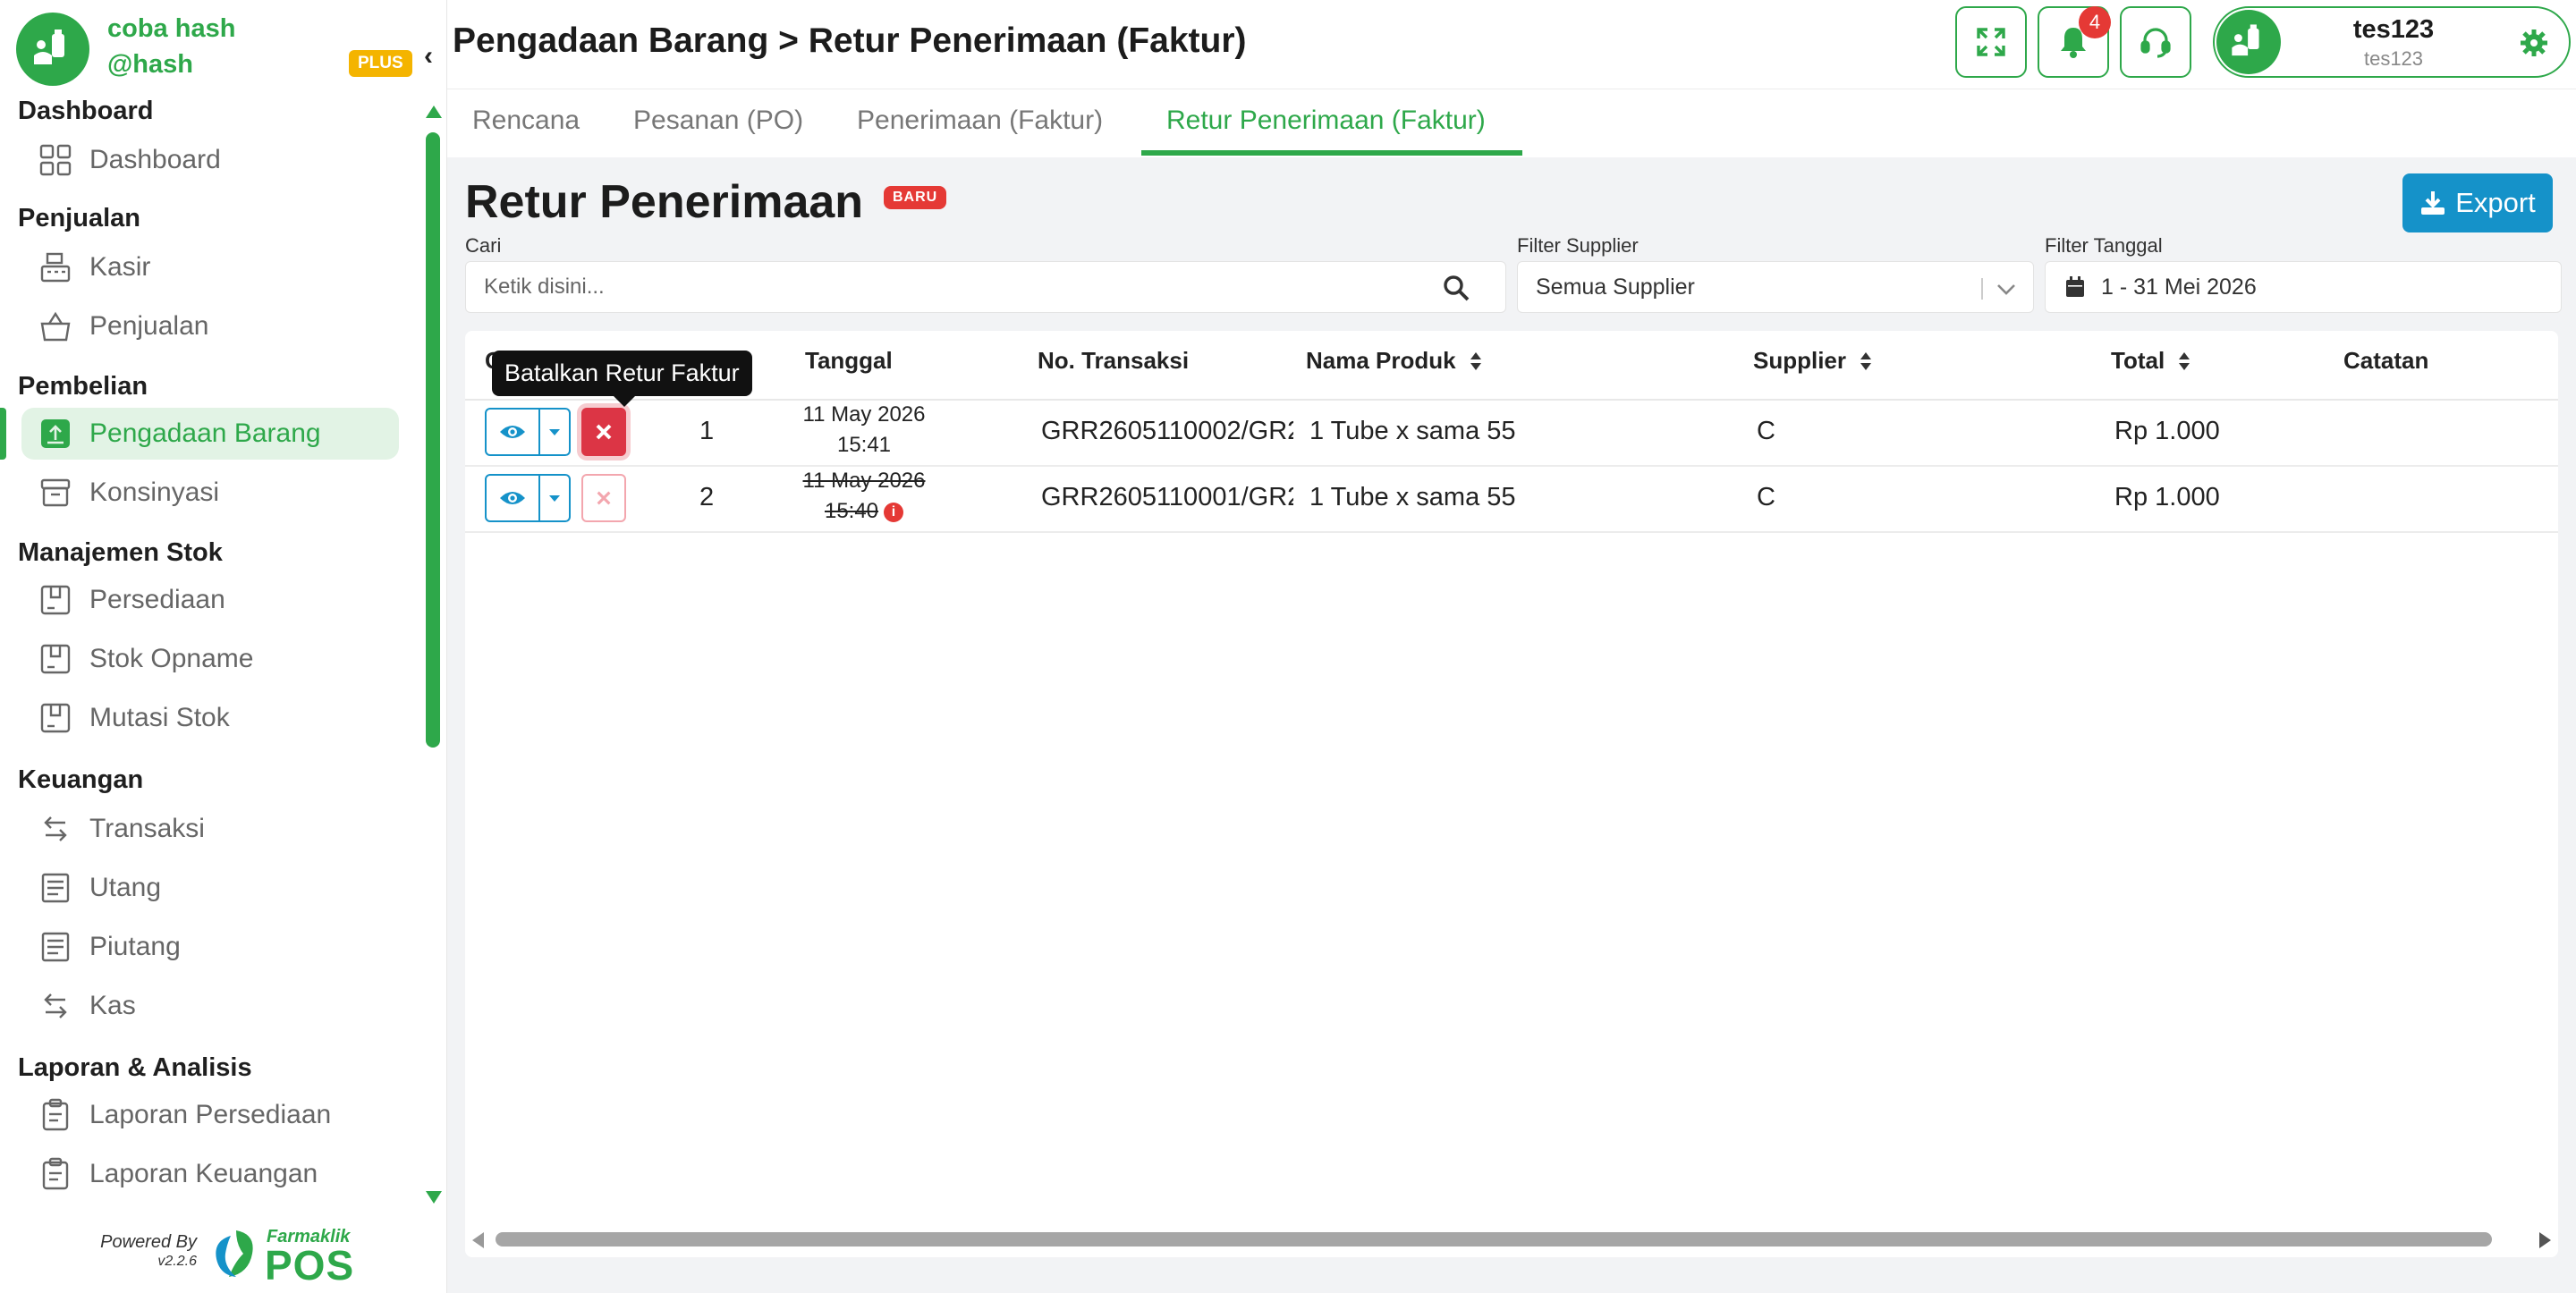 The width and height of the screenshot is (2576, 1293). I want to click on table-header-divider, so click(1511, 400).